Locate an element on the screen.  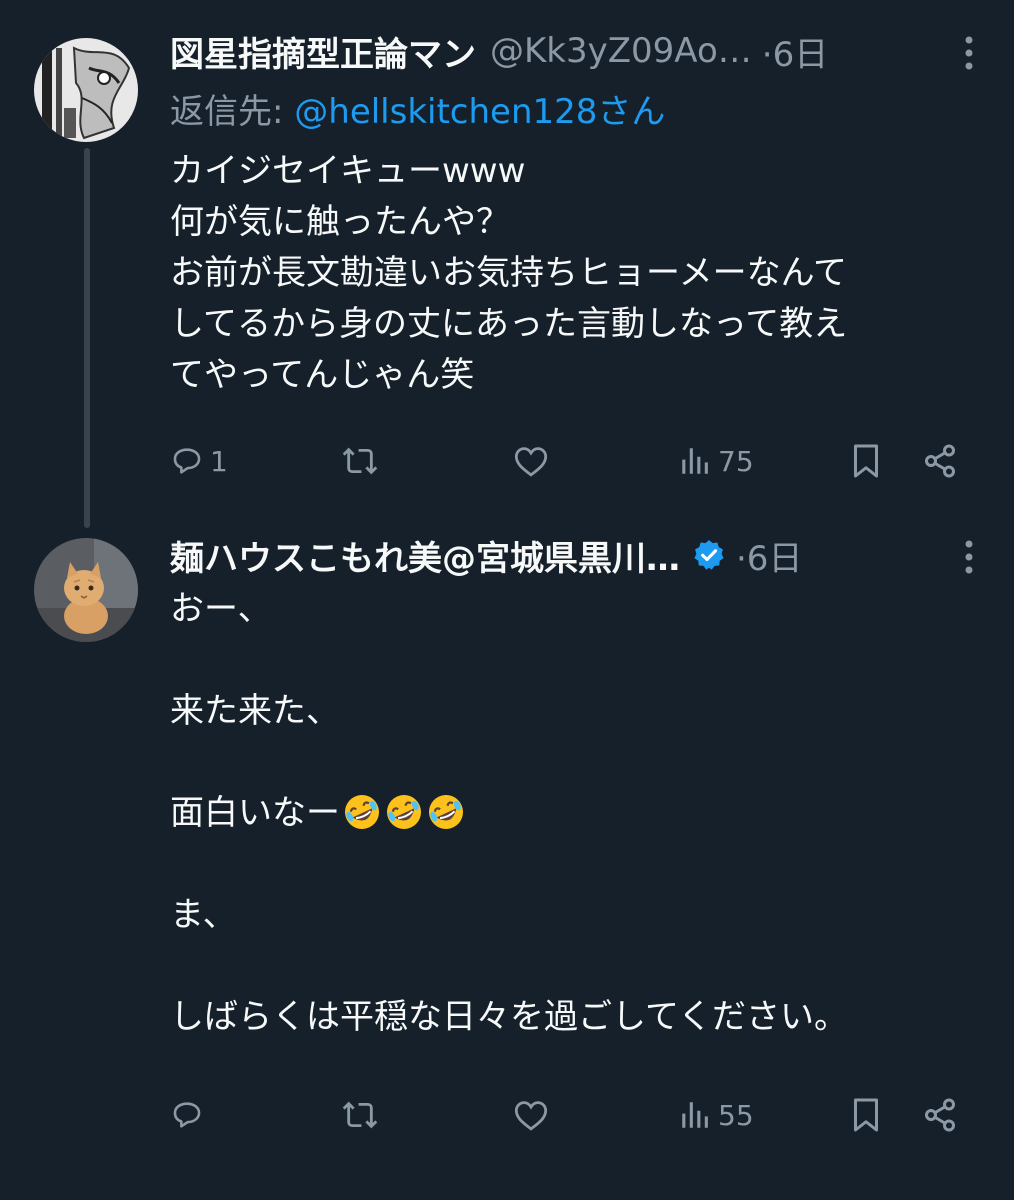
reply-button is located at coordinates (190, 1115).